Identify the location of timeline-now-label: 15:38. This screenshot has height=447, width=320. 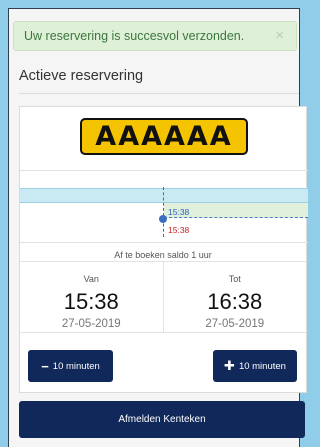
(179, 230).